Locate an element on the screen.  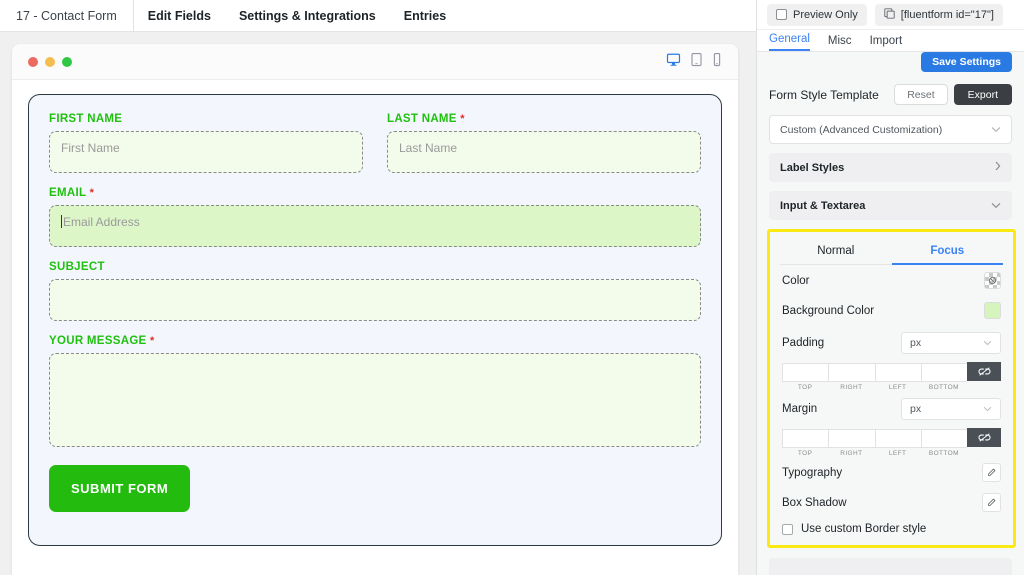
window-dots is located at coordinates (50, 61).